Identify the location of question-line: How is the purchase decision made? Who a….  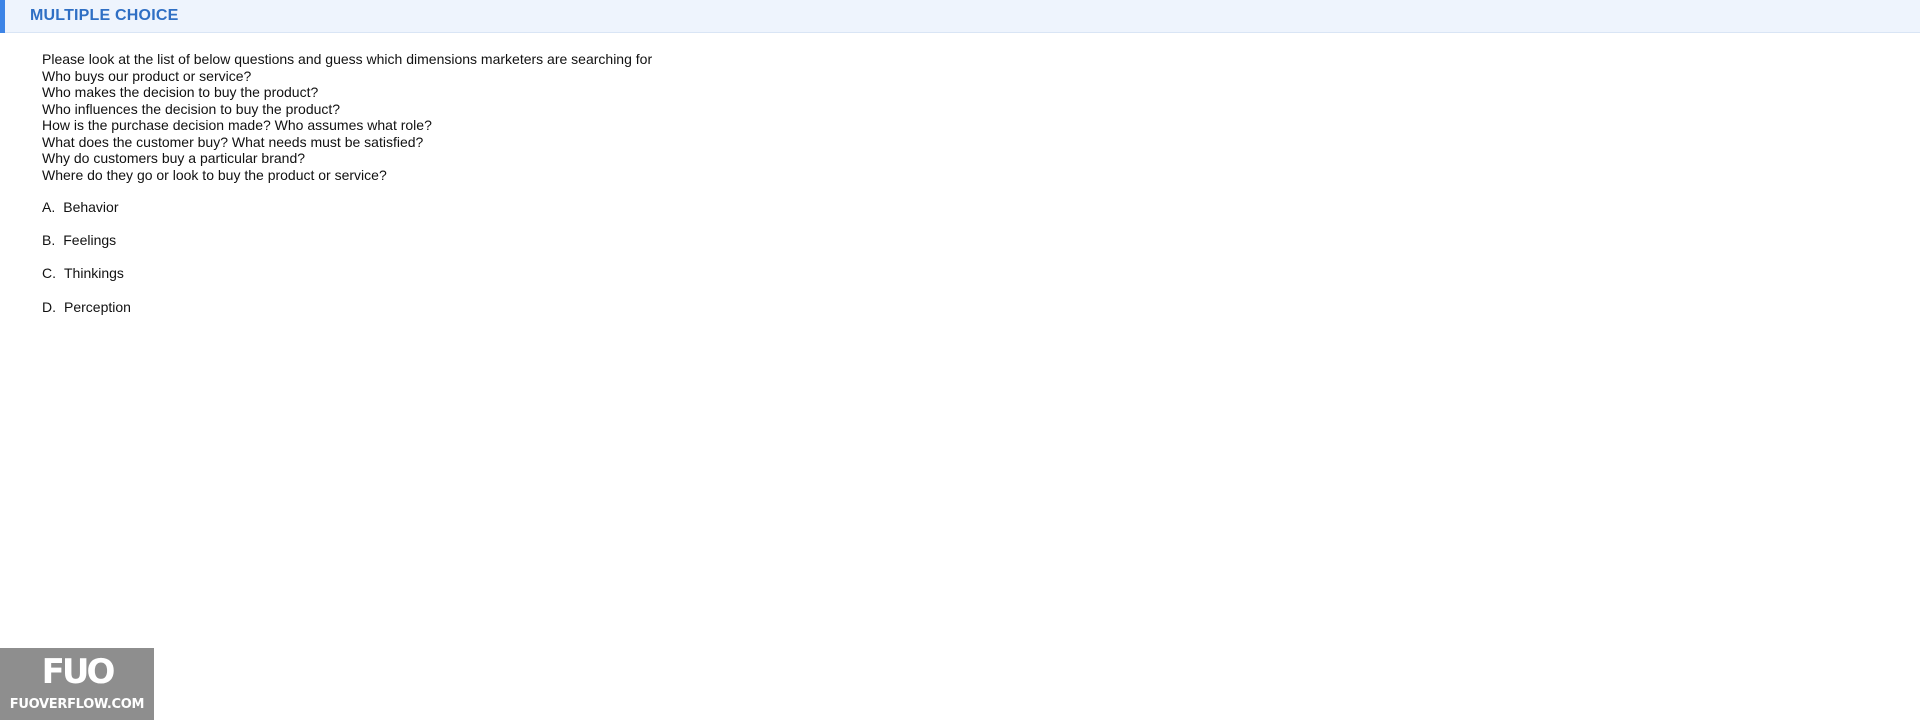
(237, 125).